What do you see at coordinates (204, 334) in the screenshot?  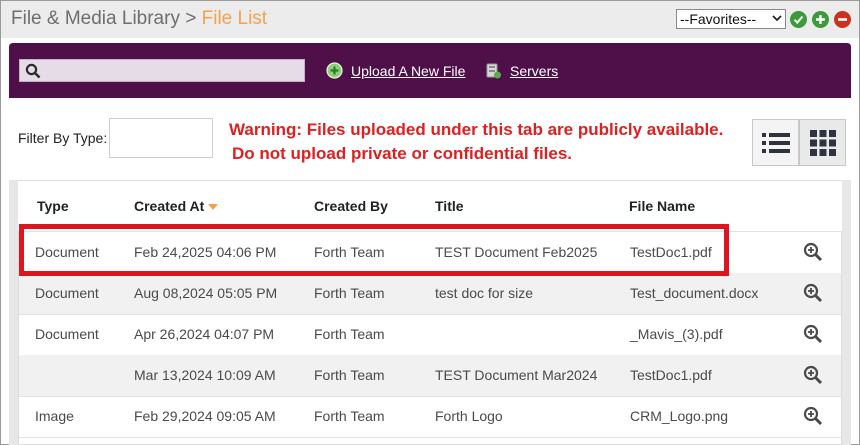 I see `cell-created-at: Apr 26,2024 04:07 PM` at bounding box center [204, 334].